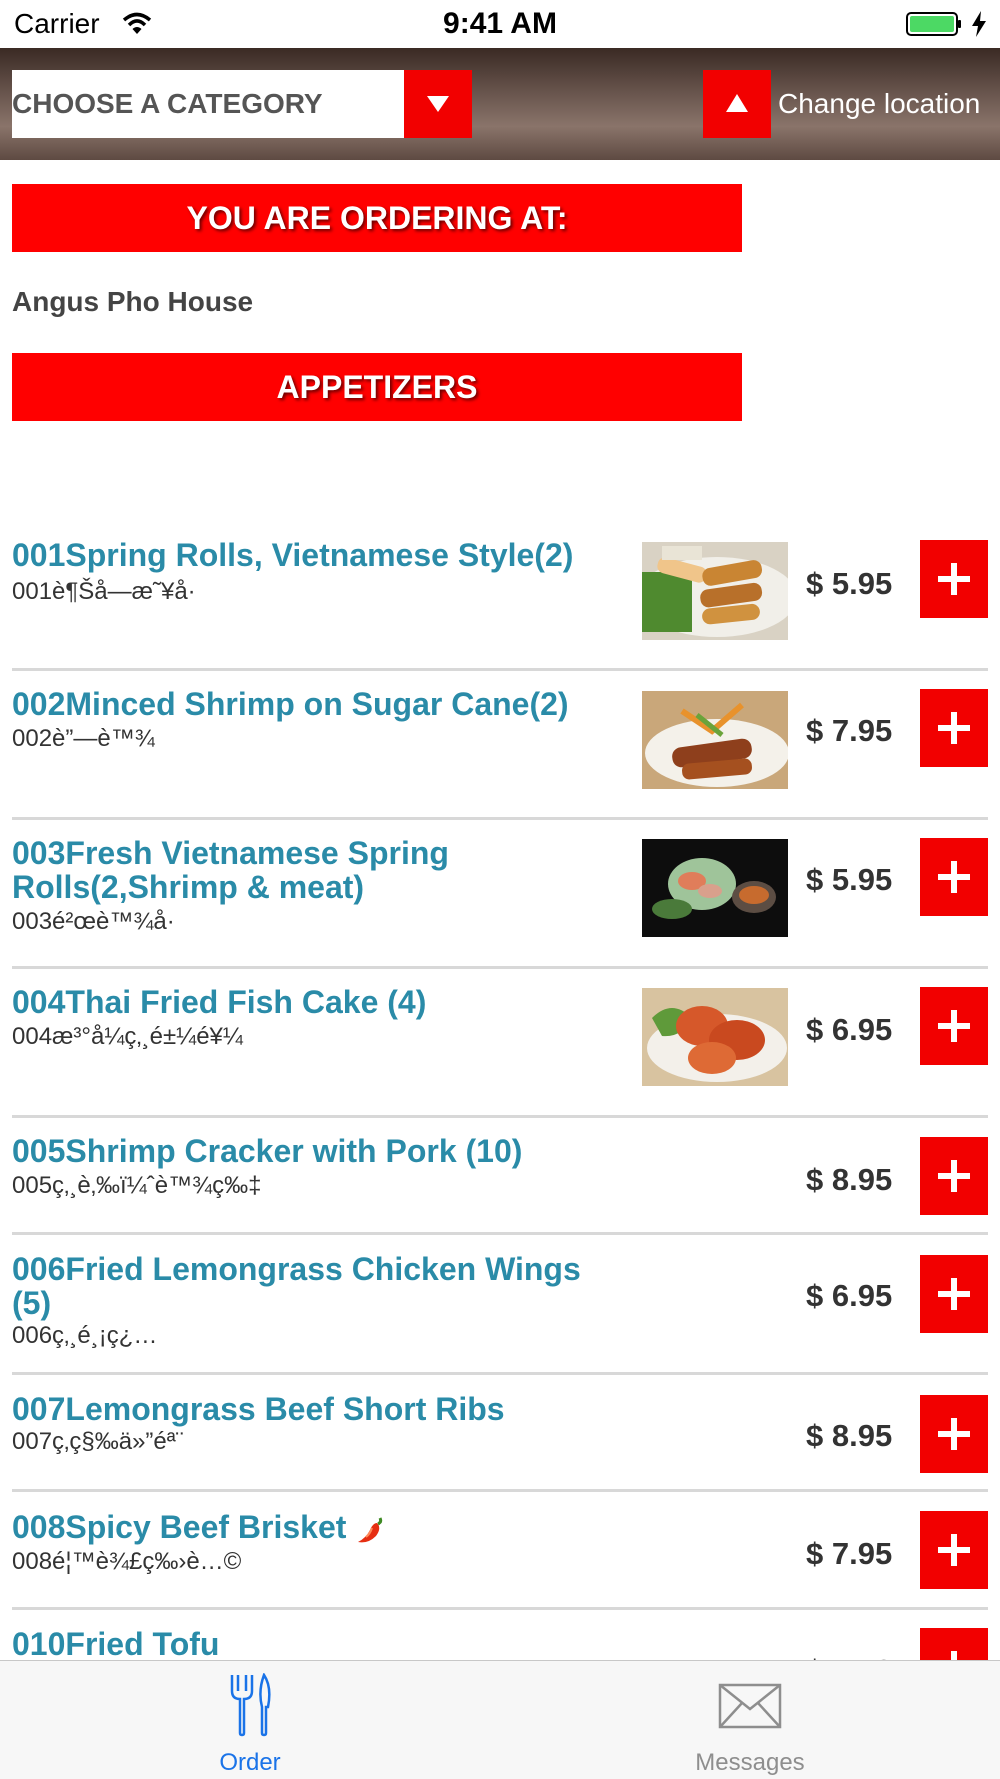 The image size is (1000, 1779). Describe the element at coordinates (267, 1151) in the screenshot. I see `item-title: 005Shrimp Cracker with Pork (10)` at that location.